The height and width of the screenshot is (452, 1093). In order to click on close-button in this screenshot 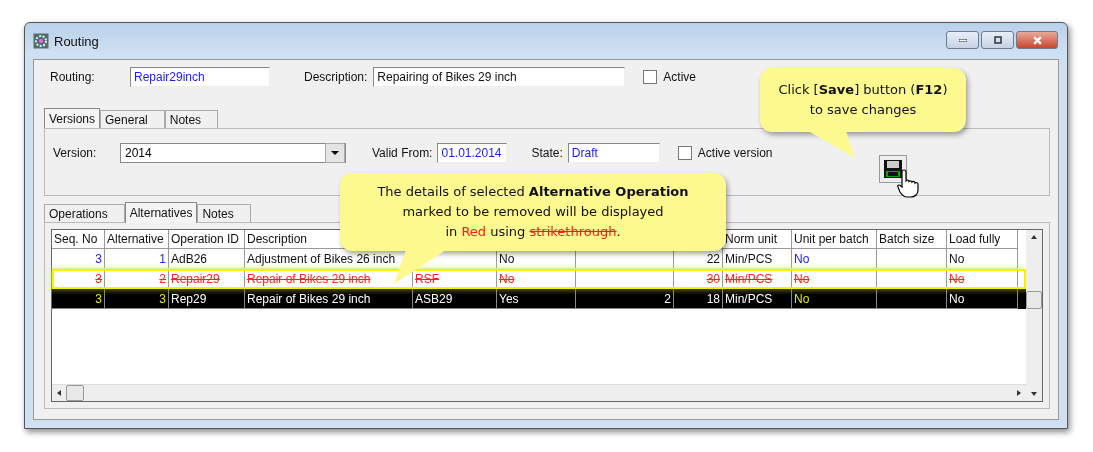, I will do `click(1037, 40)`.